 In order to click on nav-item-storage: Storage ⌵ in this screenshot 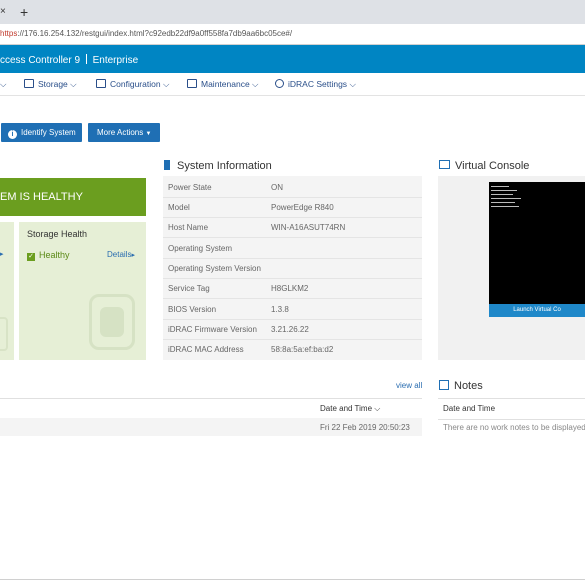, I will do `click(50, 84)`.